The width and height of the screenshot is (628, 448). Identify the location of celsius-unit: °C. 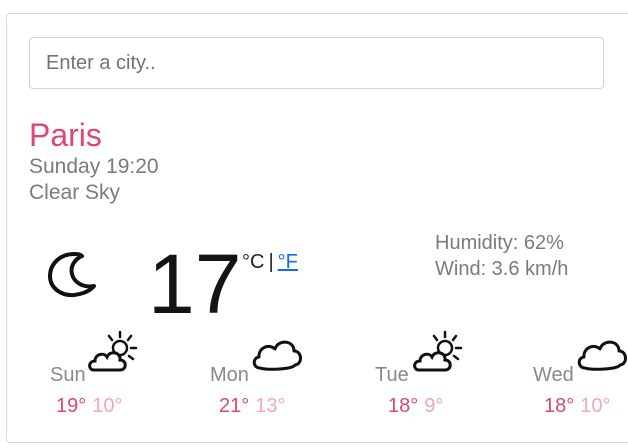
(253, 262).